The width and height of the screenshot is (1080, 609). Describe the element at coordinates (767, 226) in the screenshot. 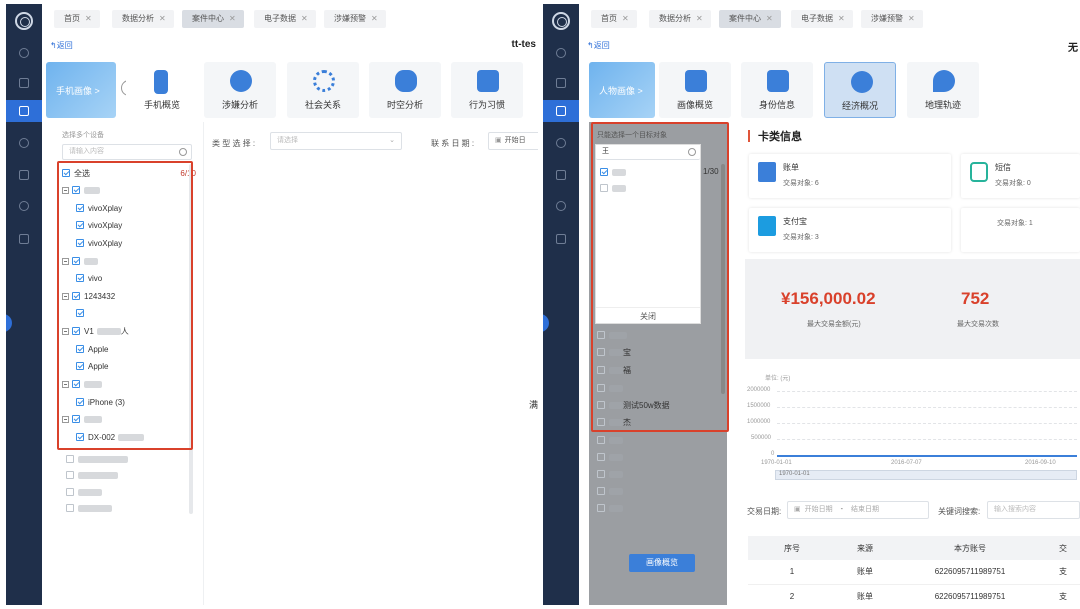

I see `alipay-icon` at that location.